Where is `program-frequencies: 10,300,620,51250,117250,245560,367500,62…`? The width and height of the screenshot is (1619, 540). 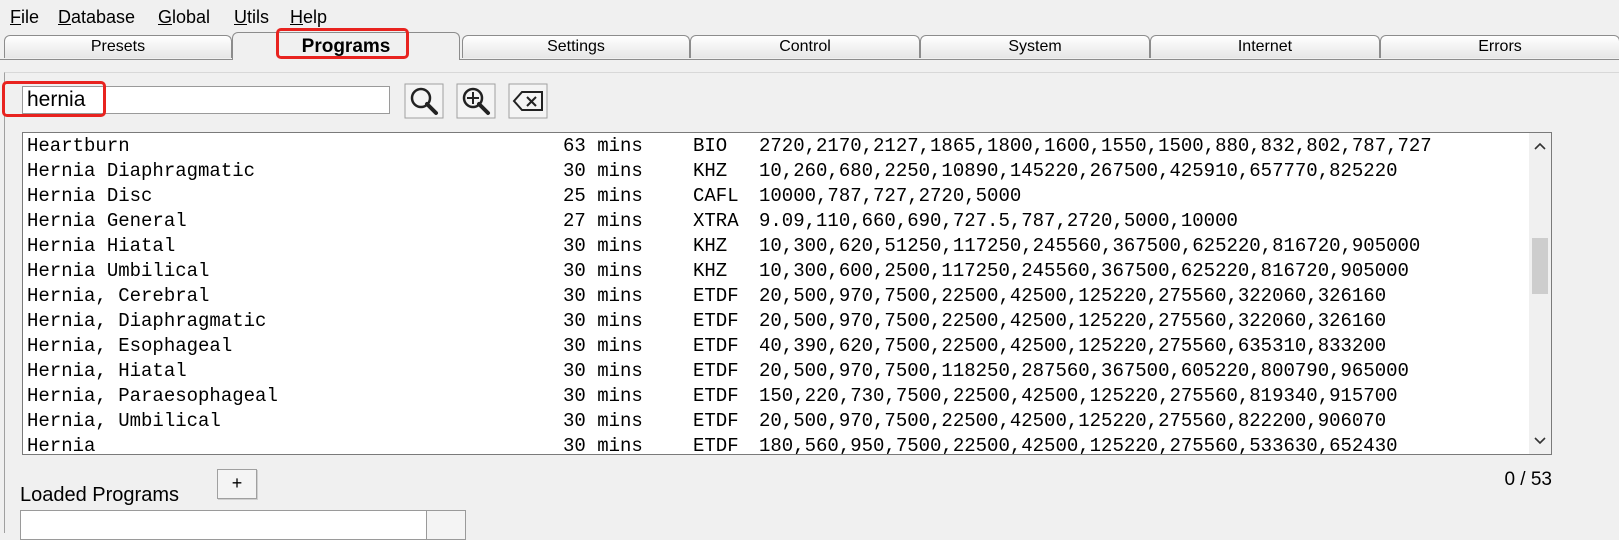 program-frequencies: 10,300,620,51250,117250,245560,367500,62… is located at coordinates (1090, 246).